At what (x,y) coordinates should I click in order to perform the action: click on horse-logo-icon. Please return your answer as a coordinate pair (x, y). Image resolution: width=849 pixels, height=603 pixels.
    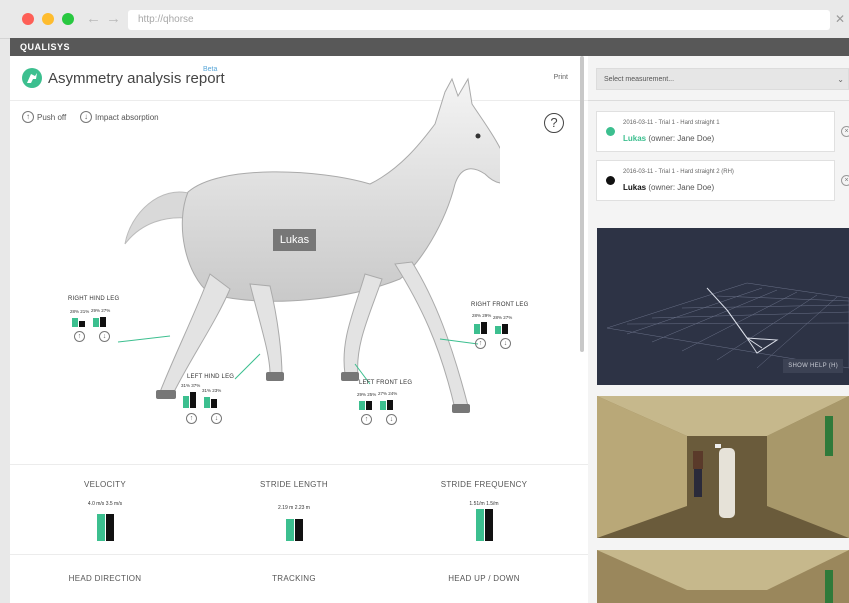
    Looking at the image, I should click on (32, 78).